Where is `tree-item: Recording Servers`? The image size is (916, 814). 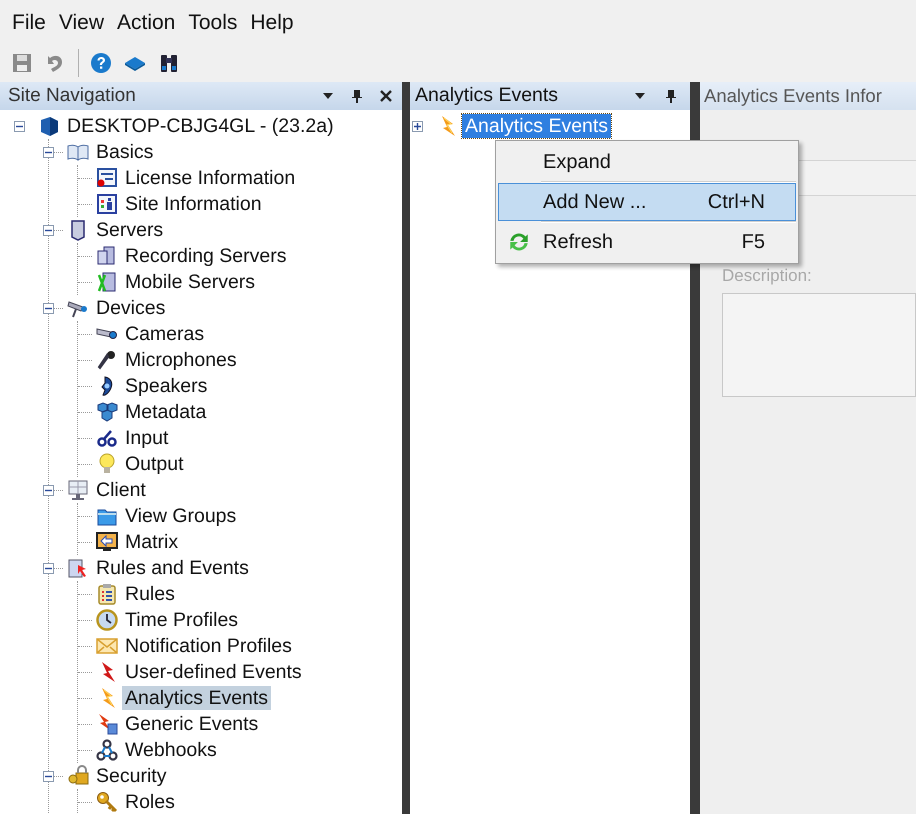 tree-item: Recording Servers is located at coordinates (206, 256).